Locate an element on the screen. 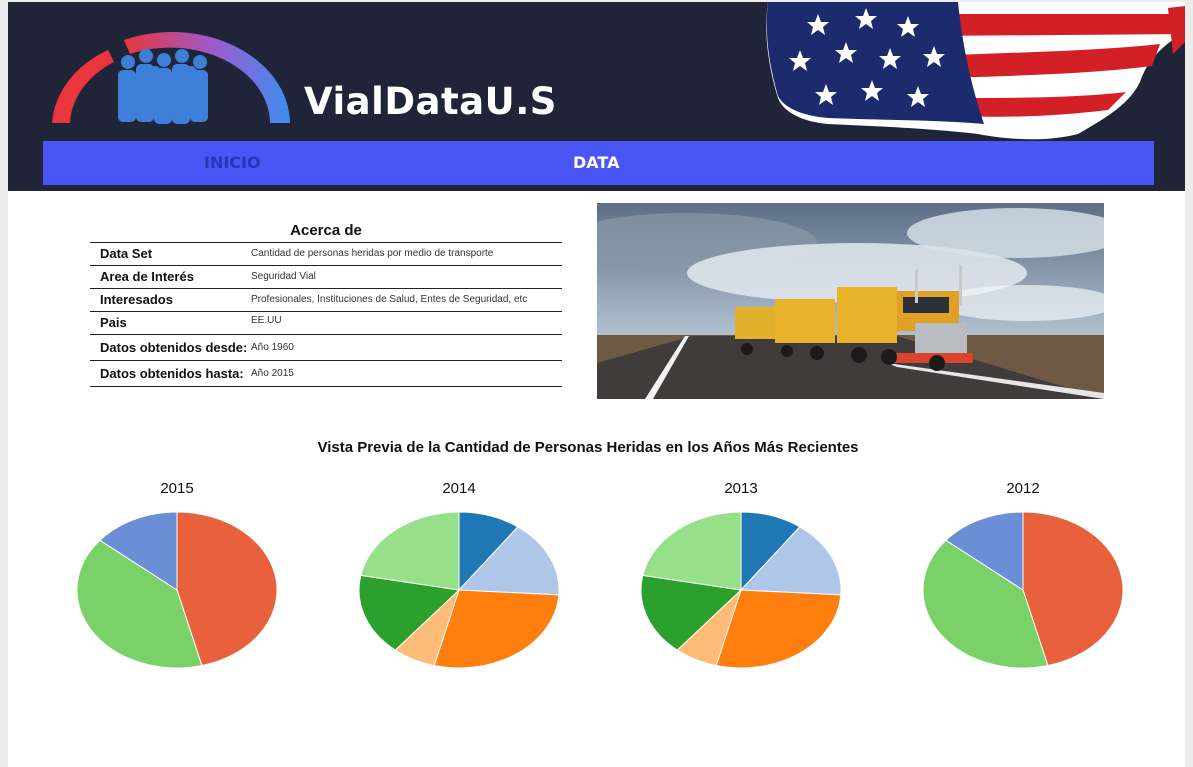 The height and width of the screenshot is (767, 1193). about-row: Datos obtenidos desde: Año 1960 is located at coordinates (326, 347).